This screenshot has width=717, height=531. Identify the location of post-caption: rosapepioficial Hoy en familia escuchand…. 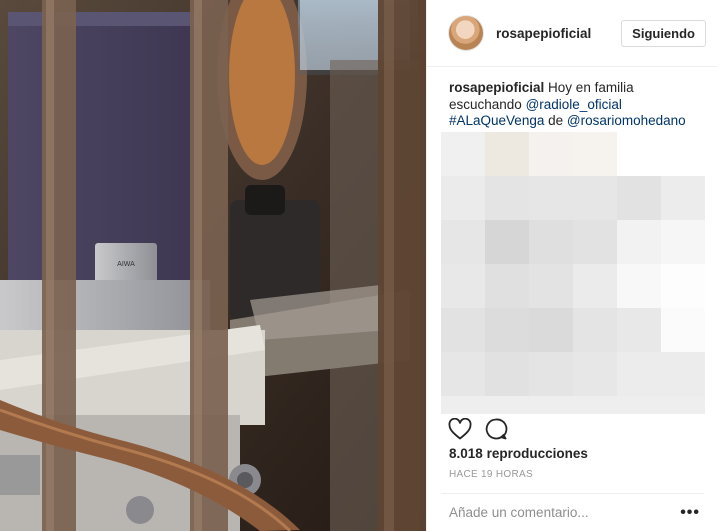
(578, 105).